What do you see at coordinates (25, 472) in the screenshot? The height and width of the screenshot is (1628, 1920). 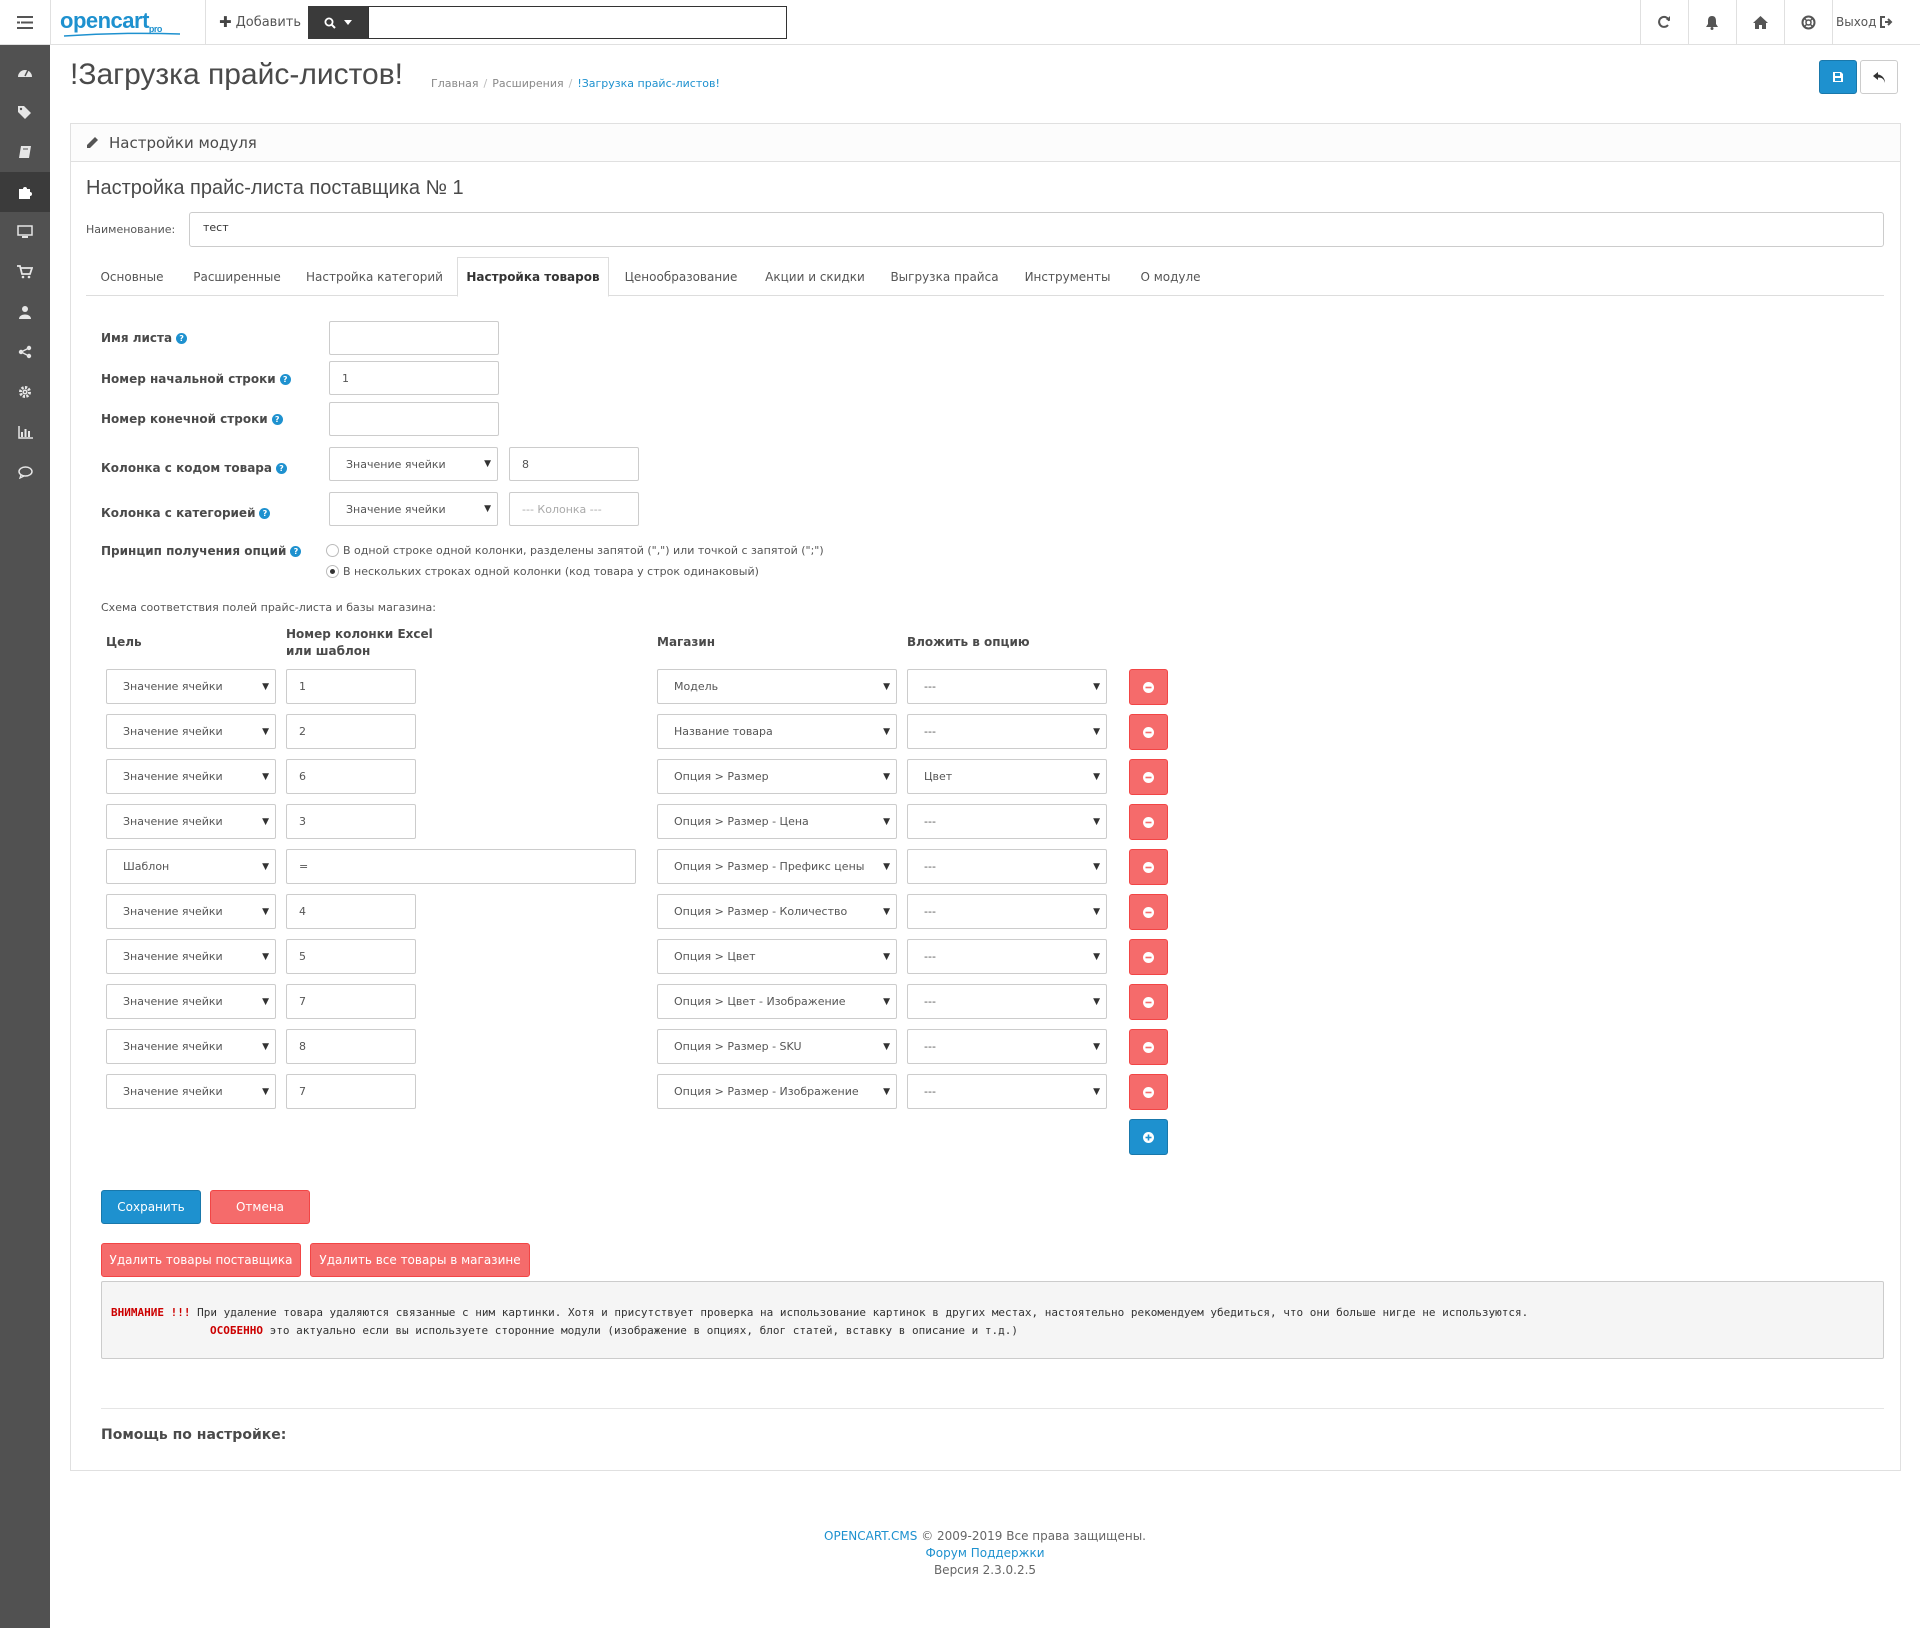 I see `sidebar-item-comments` at bounding box center [25, 472].